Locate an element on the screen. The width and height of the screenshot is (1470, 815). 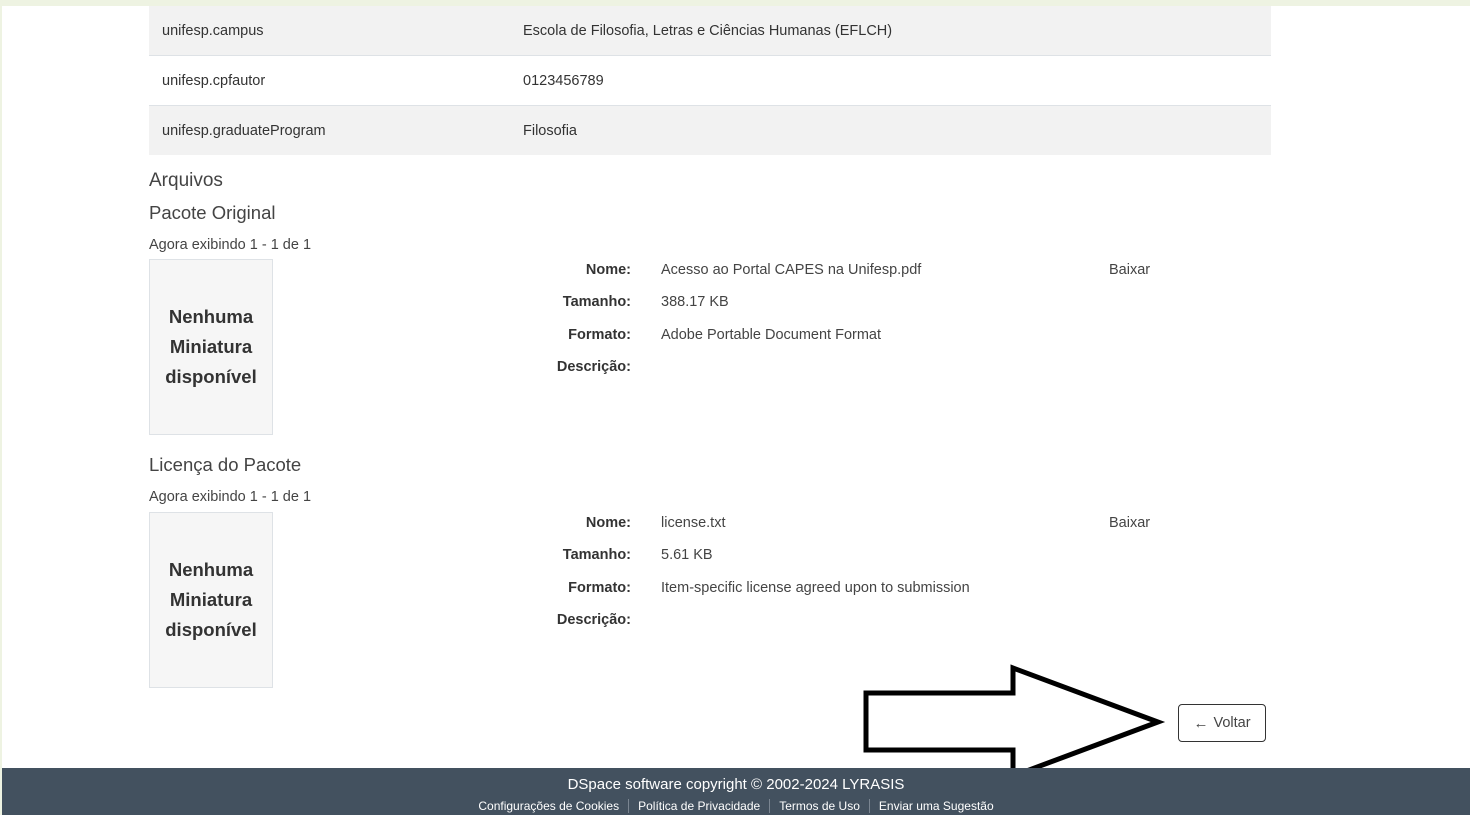
back-button-label: Voltar is located at coordinates (1232, 723).